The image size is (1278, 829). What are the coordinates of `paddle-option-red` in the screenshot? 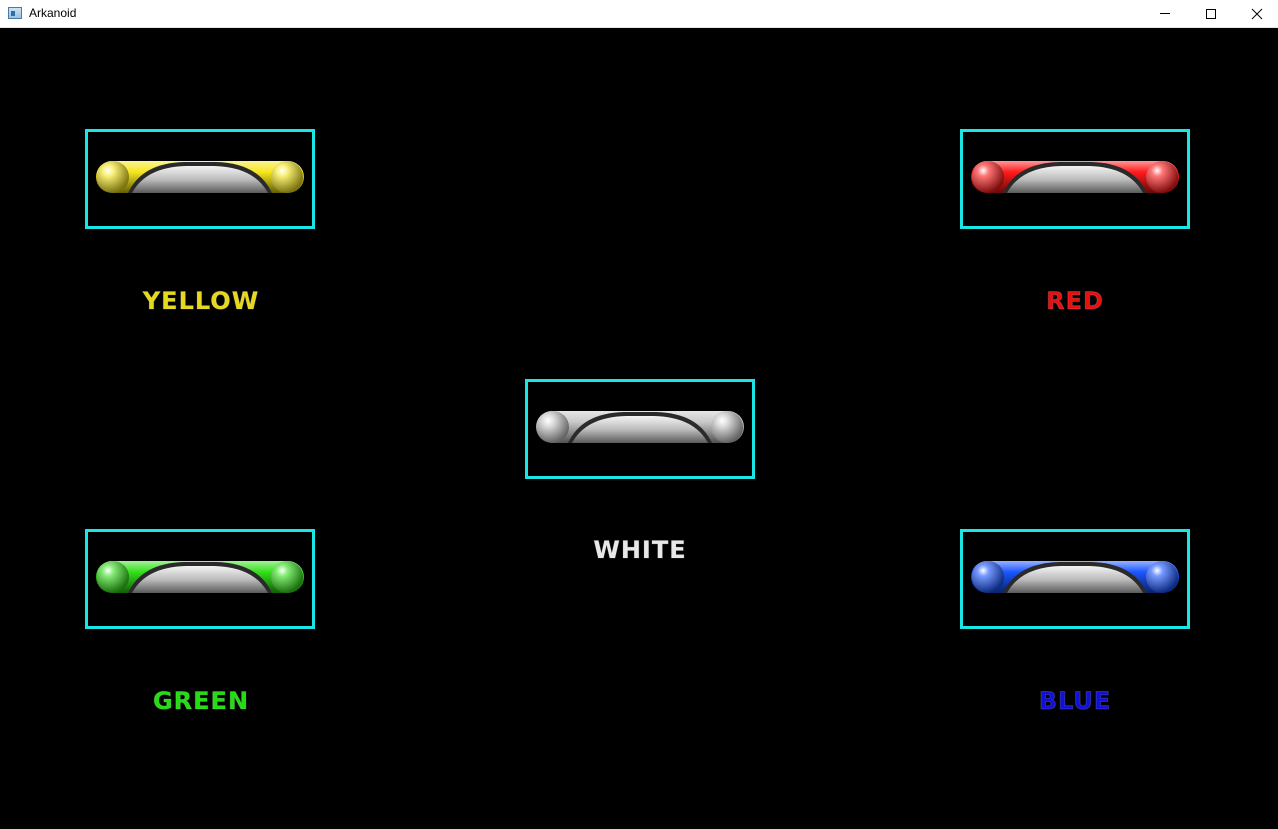 It's located at (1075, 179).